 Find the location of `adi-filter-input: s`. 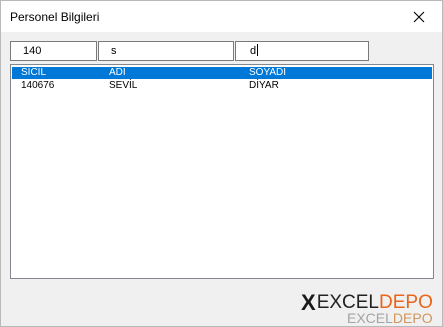

adi-filter-input: s is located at coordinates (166, 51).